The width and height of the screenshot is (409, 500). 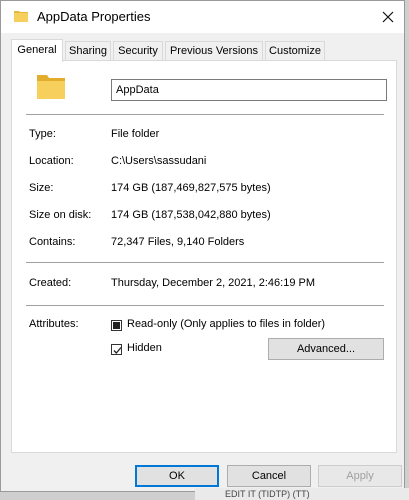 I want to click on tab-customize: Customize, so click(x=295, y=51).